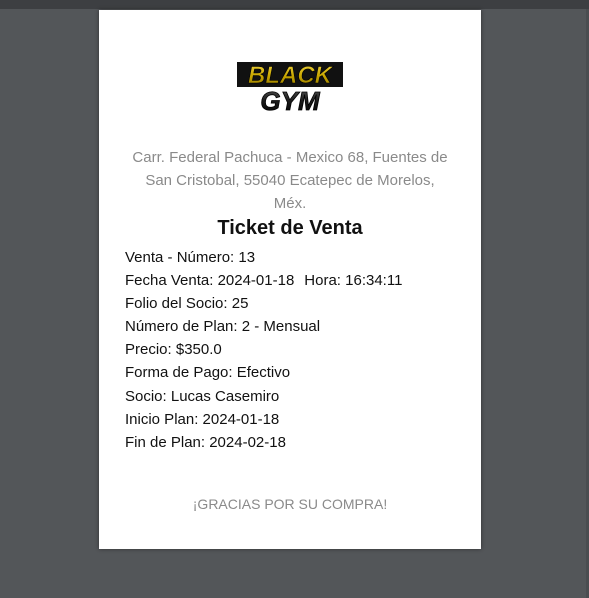 This screenshot has width=589, height=598. I want to click on gym-logo: BLACK GYM, so click(290, 88).